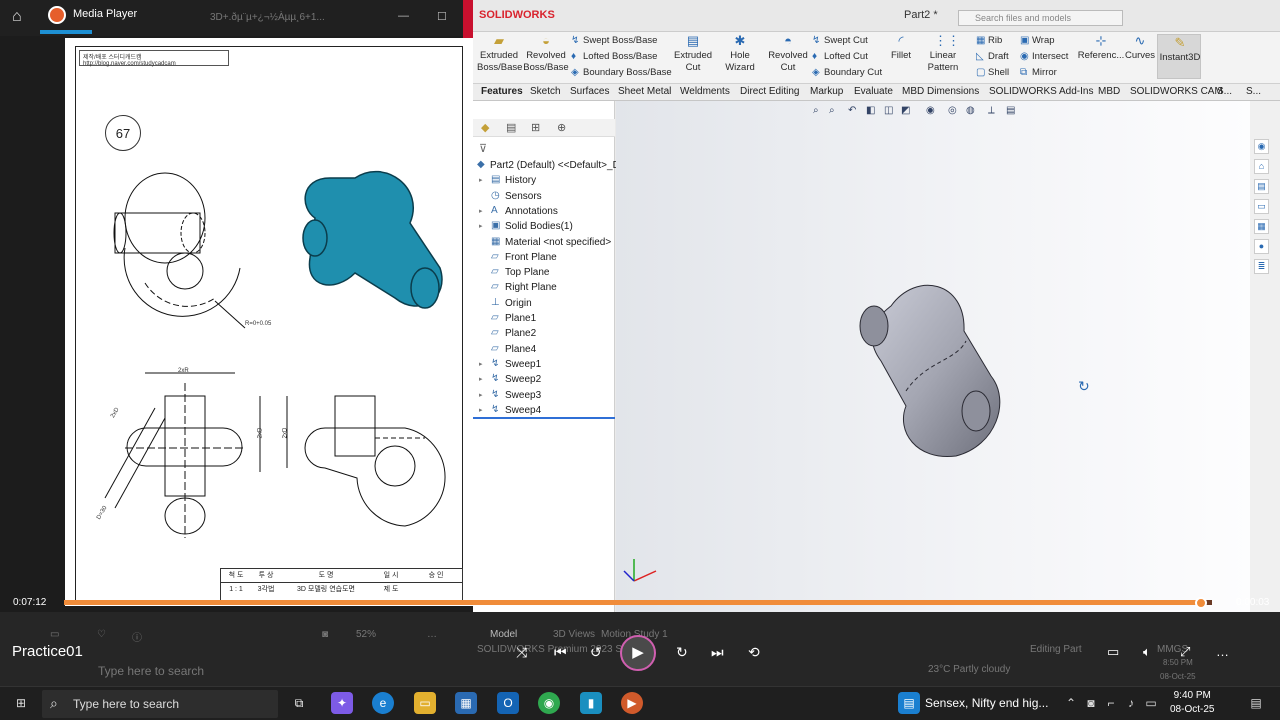 This screenshot has width=1280, height=720. Describe the element at coordinates (483, 148) in the screenshot. I see `filter-icon: ⊽` at that location.